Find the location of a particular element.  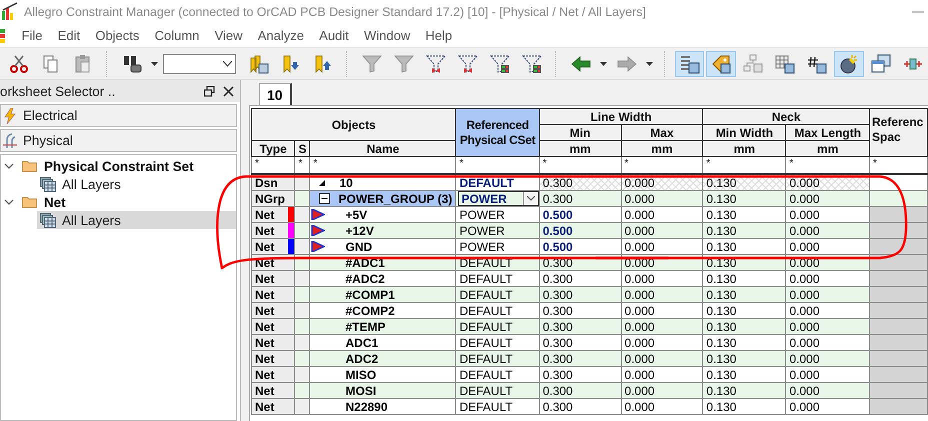

section-button: Electrical is located at coordinates (118, 115).